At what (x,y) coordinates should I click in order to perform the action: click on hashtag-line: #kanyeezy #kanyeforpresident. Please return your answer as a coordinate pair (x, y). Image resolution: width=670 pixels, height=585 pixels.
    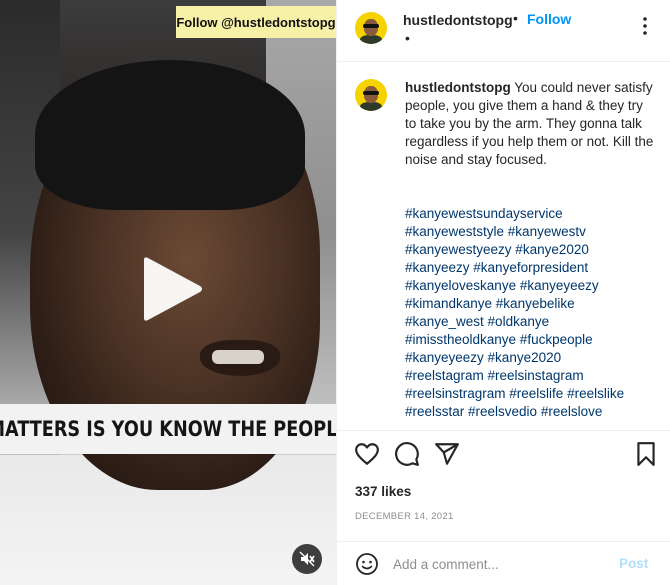
    Looking at the image, I should click on (530, 268).